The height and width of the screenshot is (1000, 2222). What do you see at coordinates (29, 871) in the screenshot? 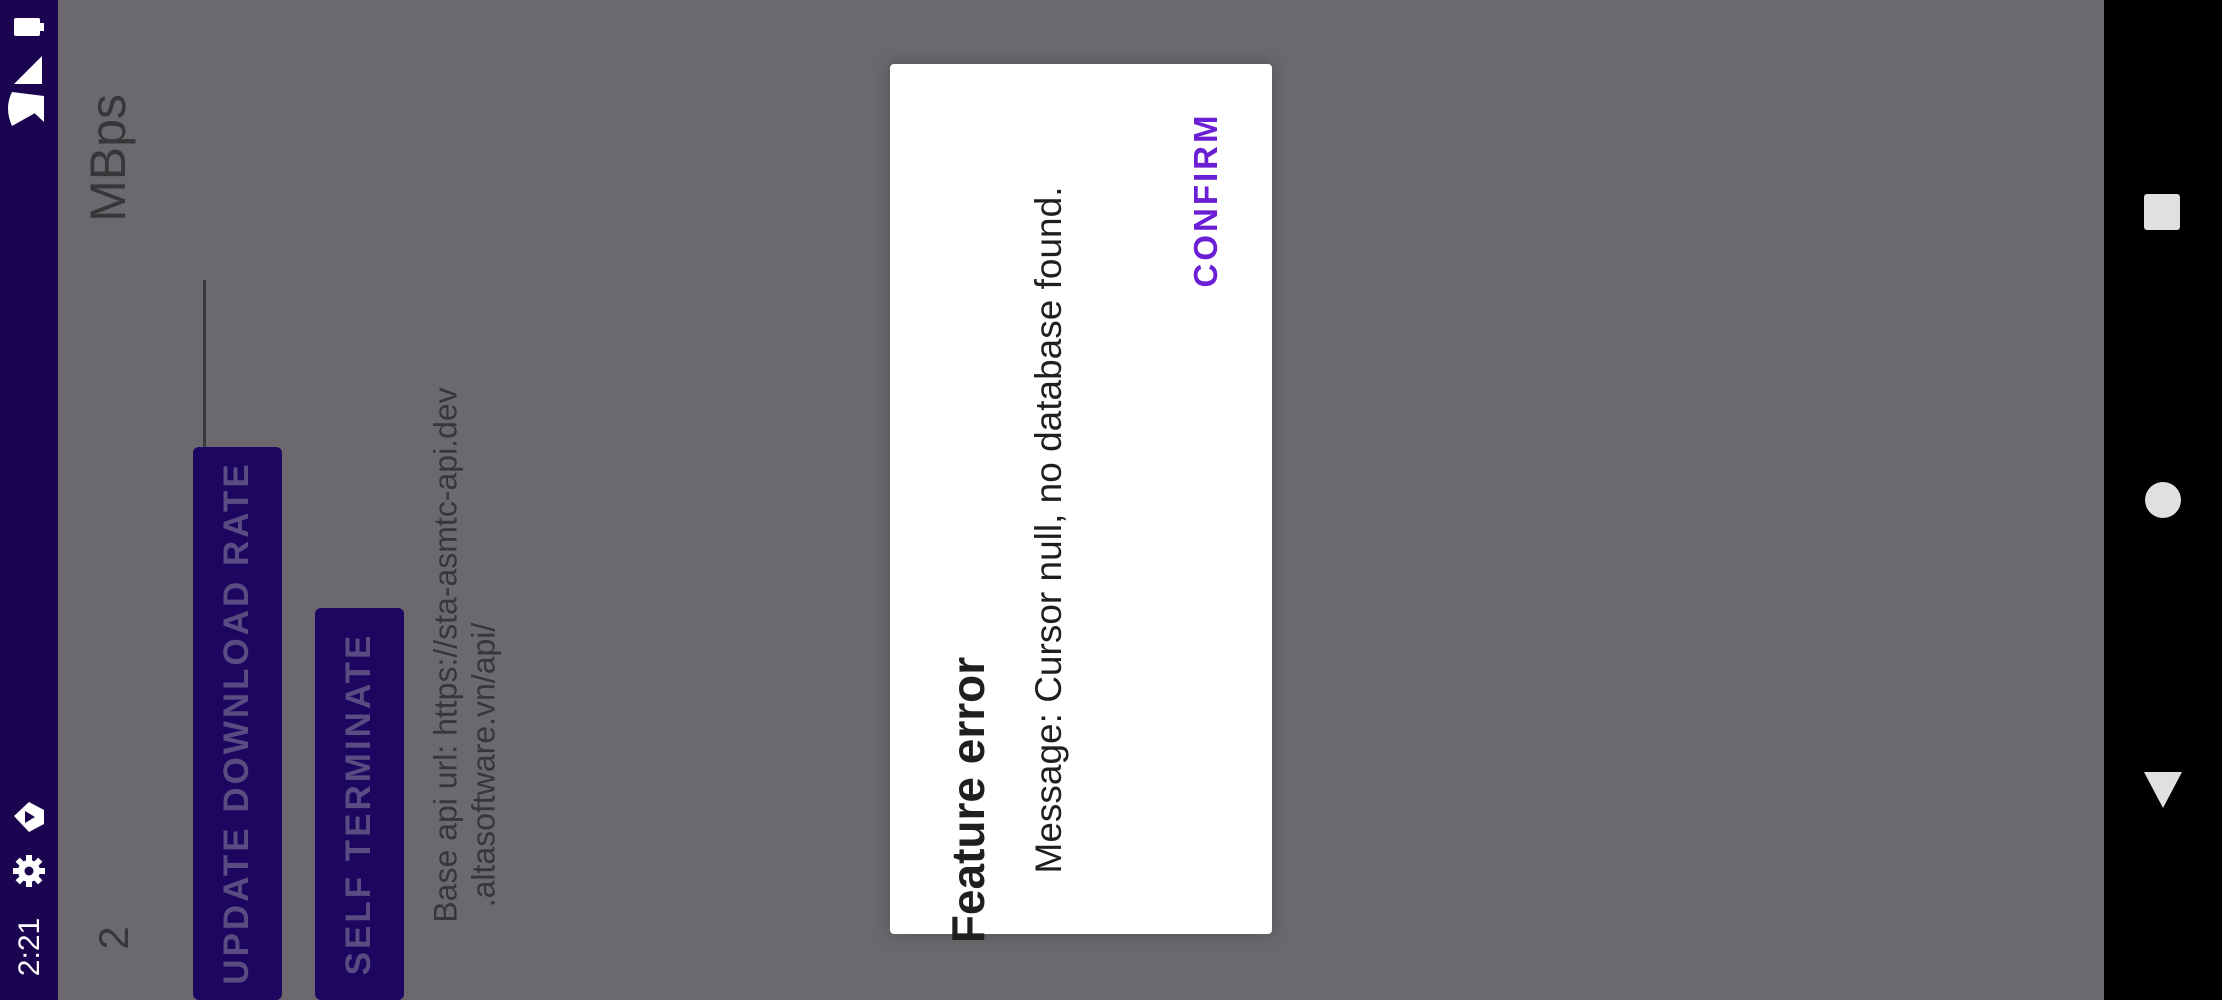
I see `settings-icon` at bounding box center [29, 871].